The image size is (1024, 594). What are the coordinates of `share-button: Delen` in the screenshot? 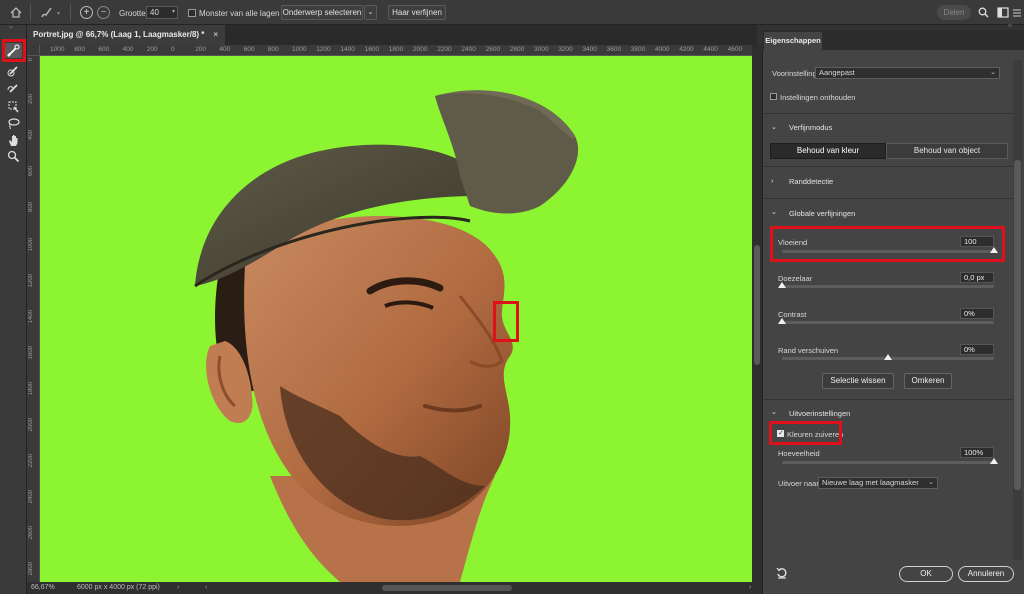 It's located at (954, 12).